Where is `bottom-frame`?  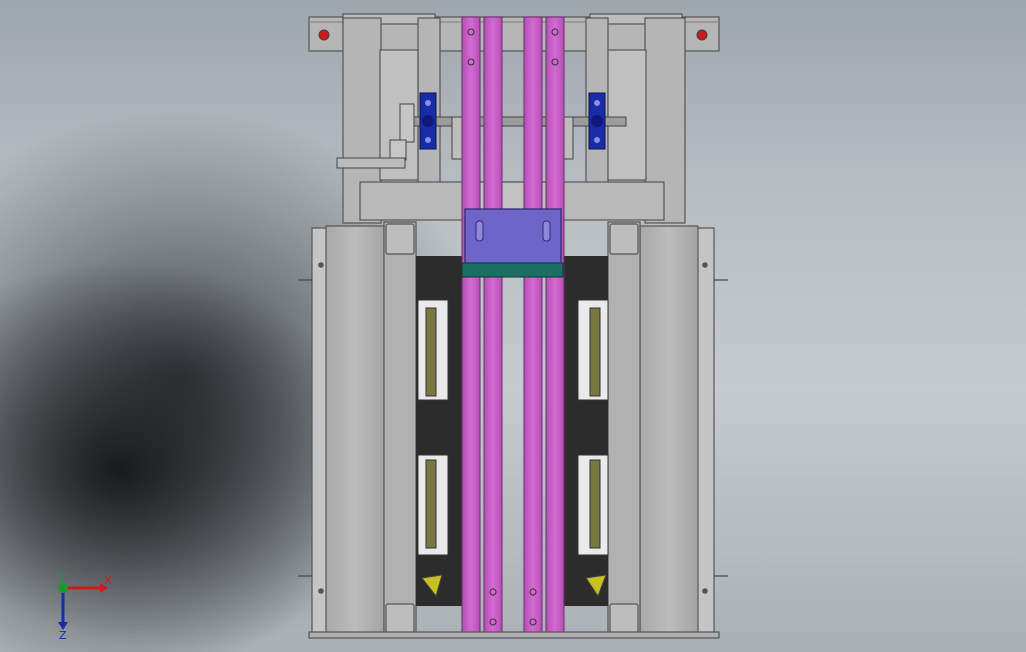
bottom-frame is located at coordinates (514, 635).